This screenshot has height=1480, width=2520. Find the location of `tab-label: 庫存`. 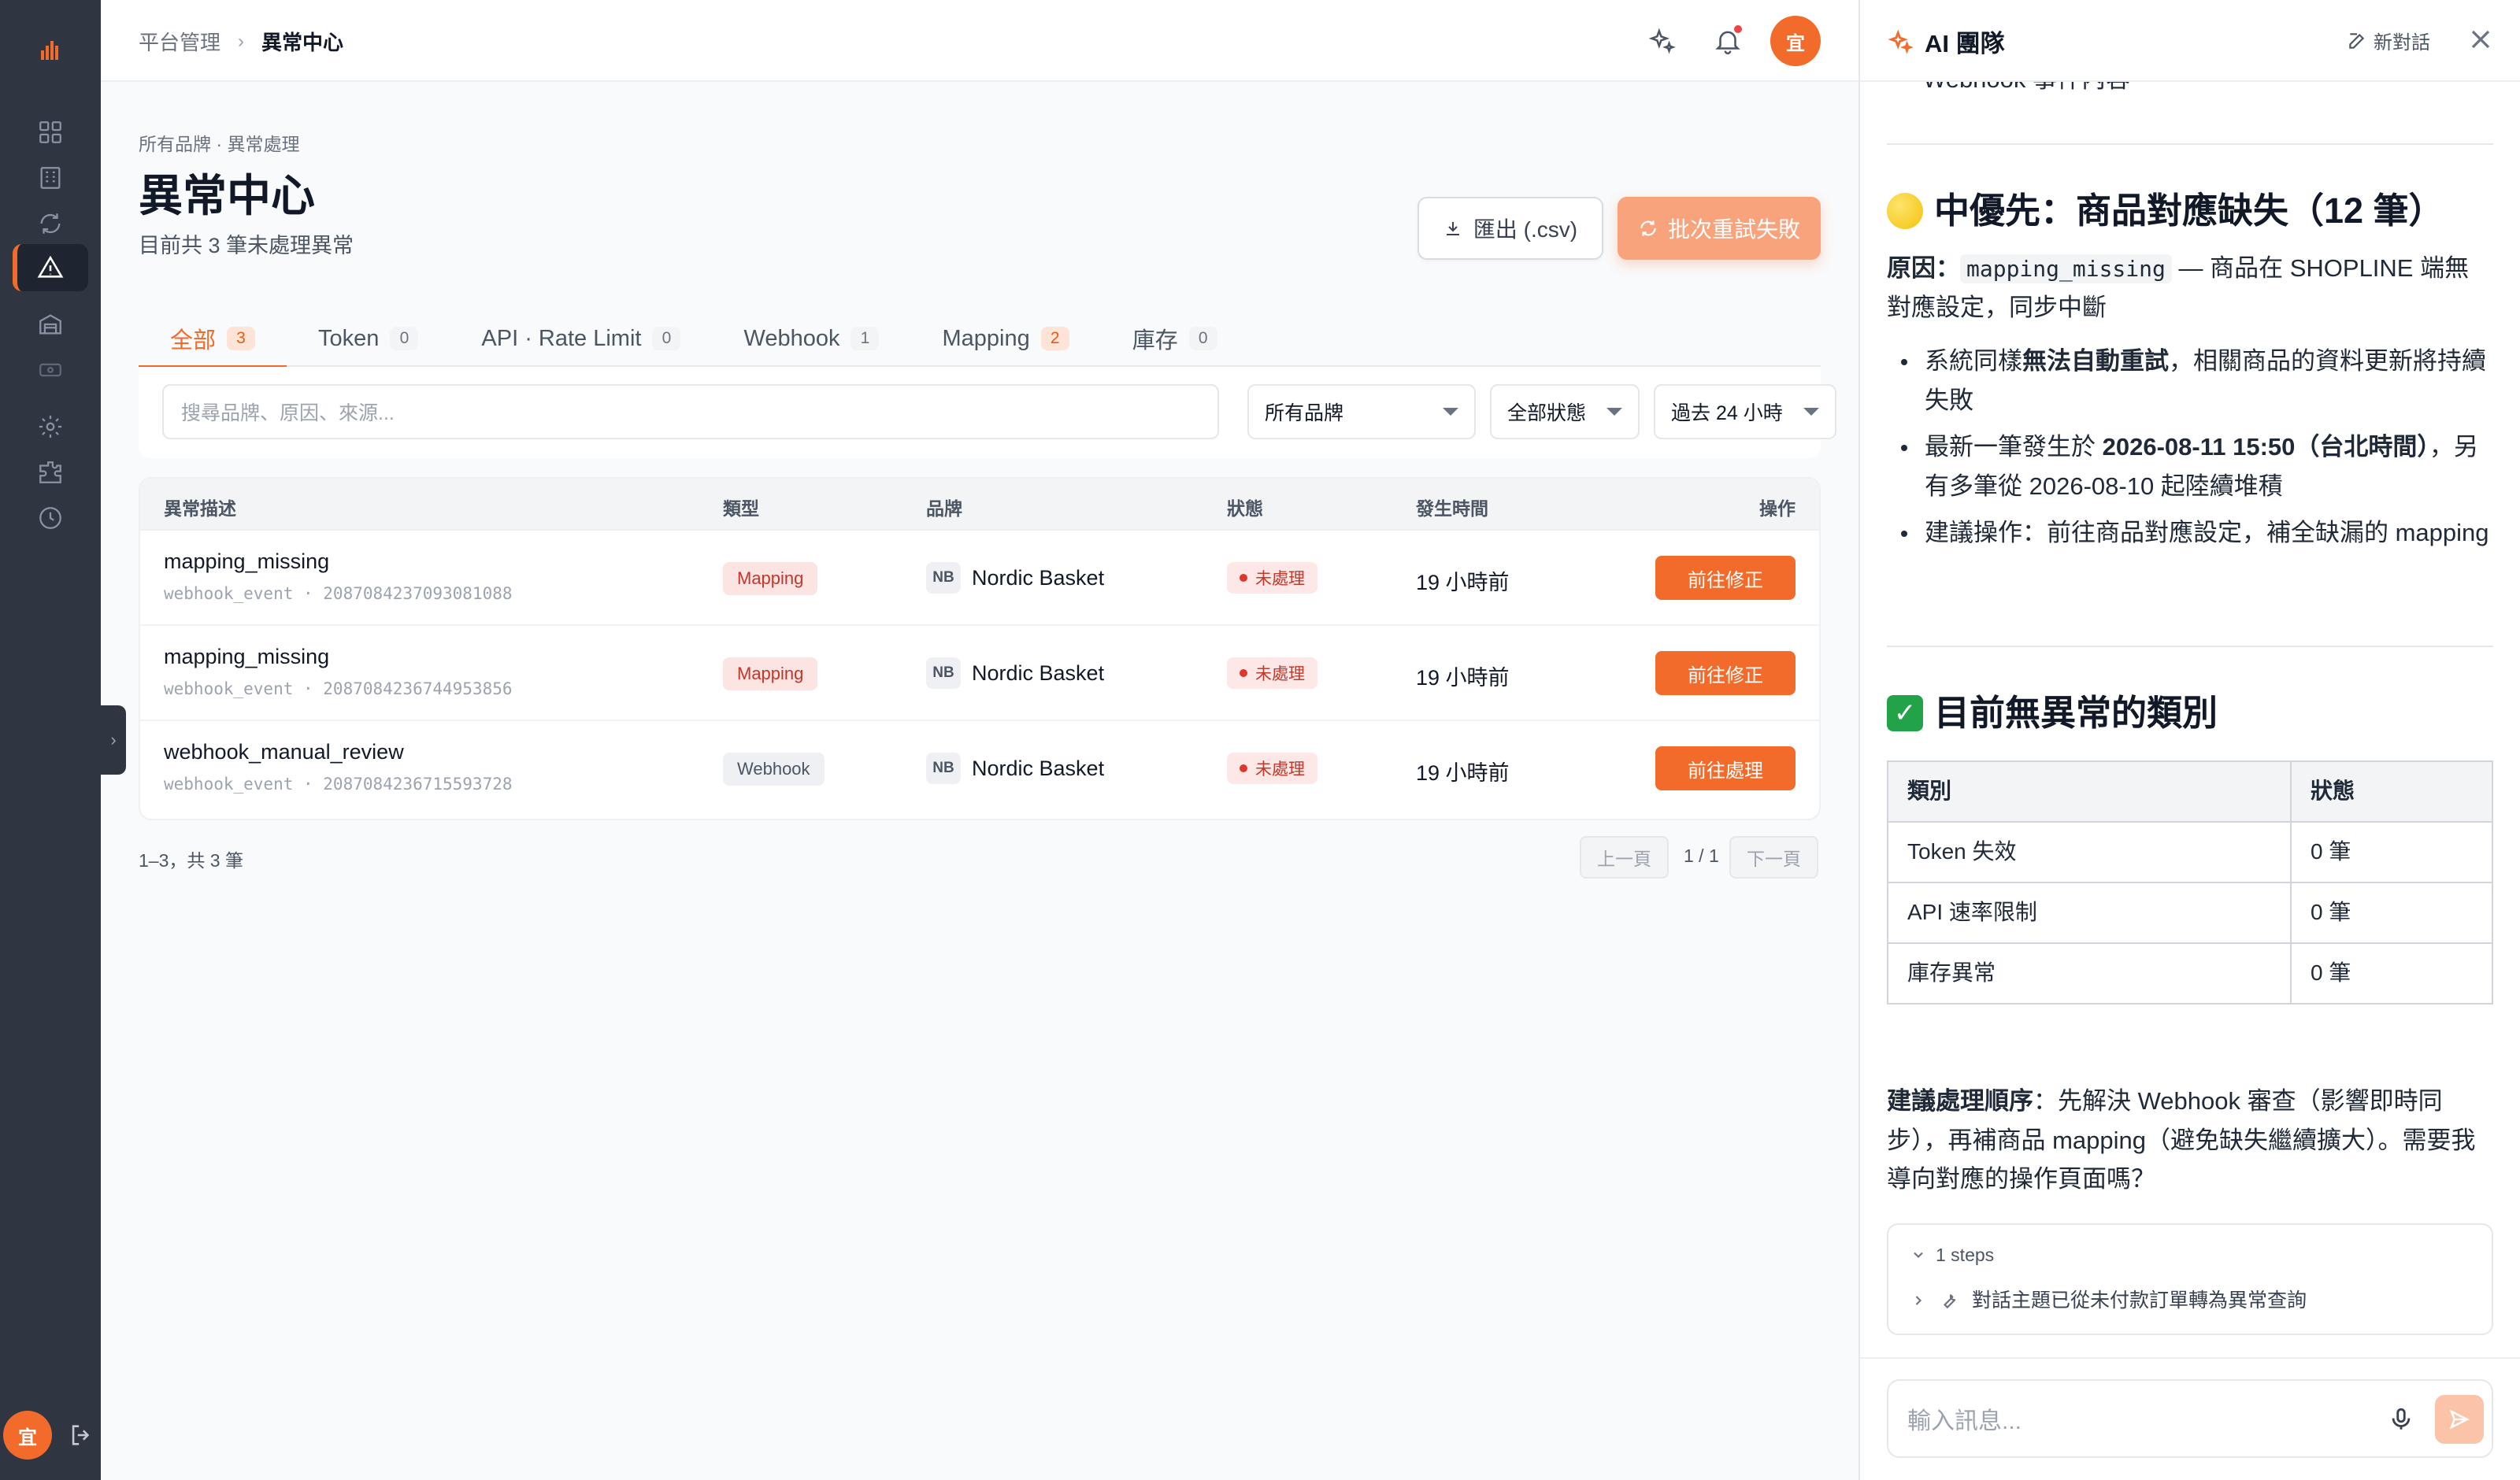

tab-label: 庫存 is located at coordinates (1155, 340).